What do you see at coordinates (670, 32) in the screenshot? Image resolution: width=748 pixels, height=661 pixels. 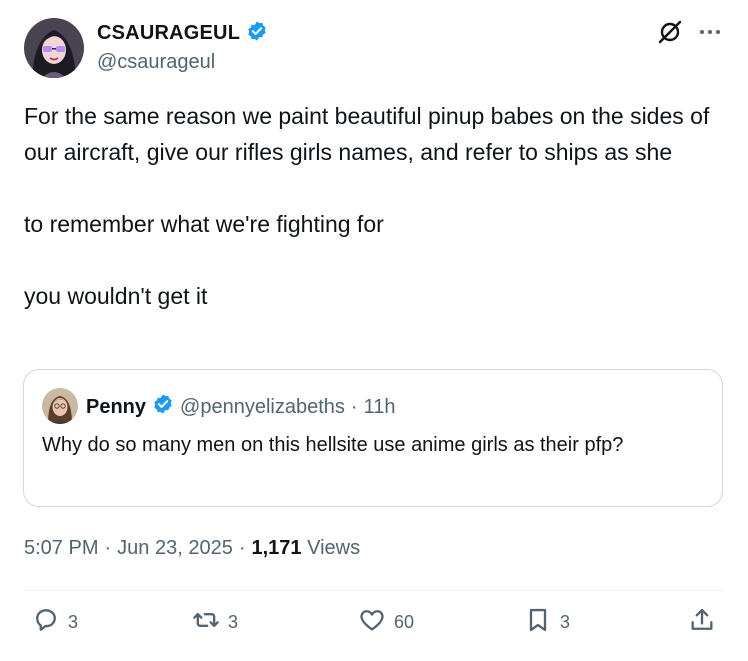 I see `grok-icon` at bounding box center [670, 32].